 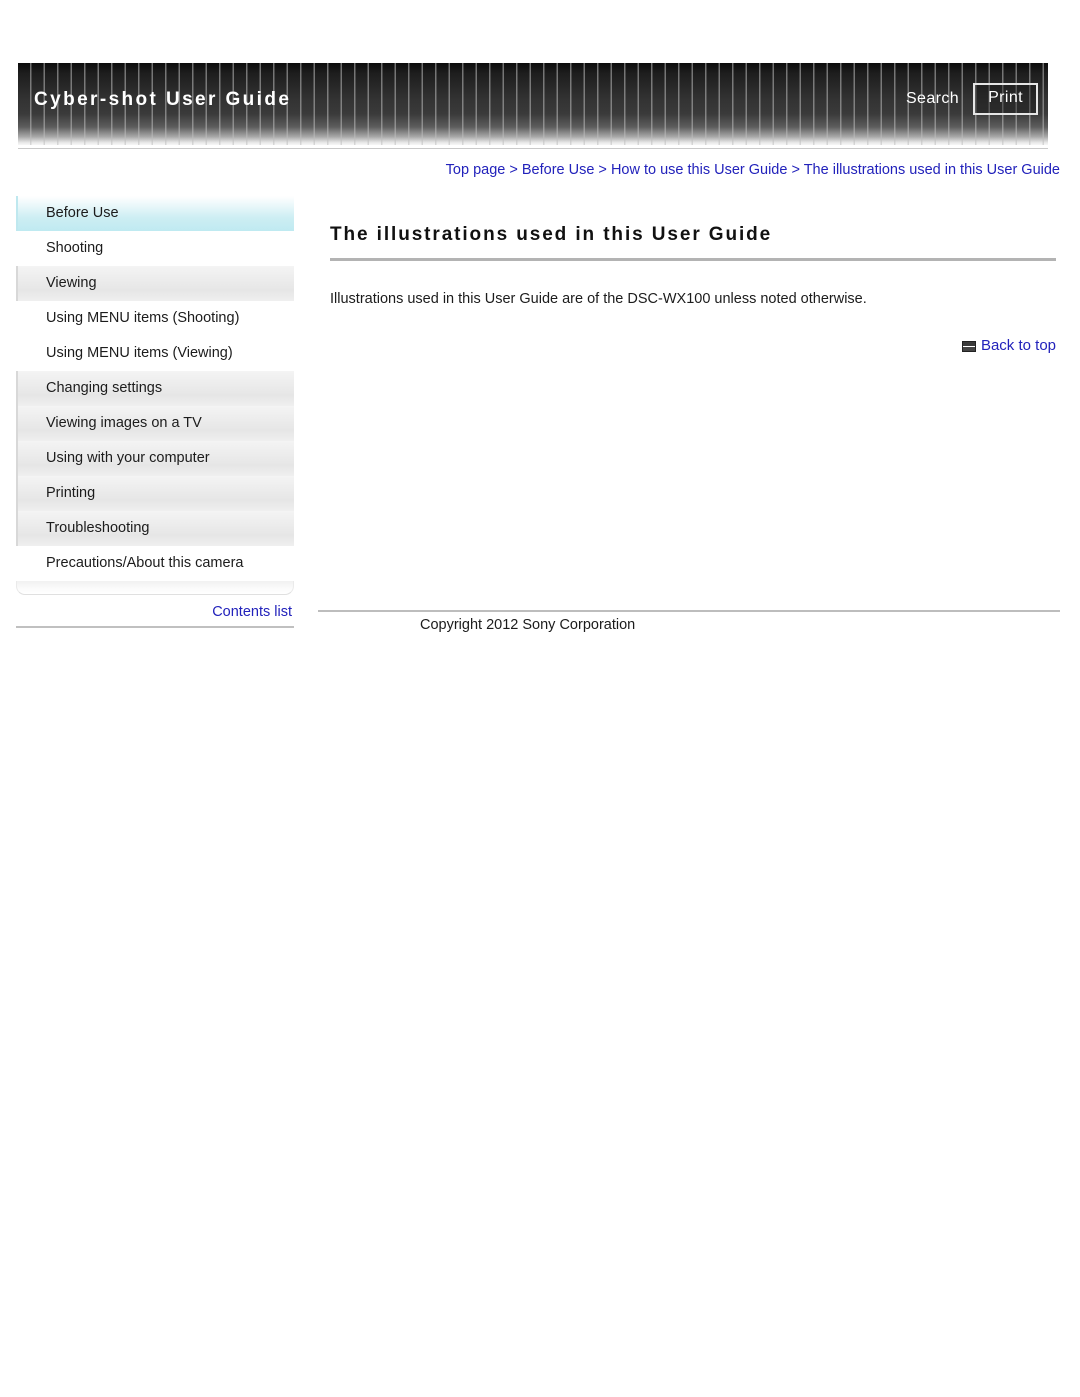 I want to click on back-to-top-icon, so click(x=968, y=346).